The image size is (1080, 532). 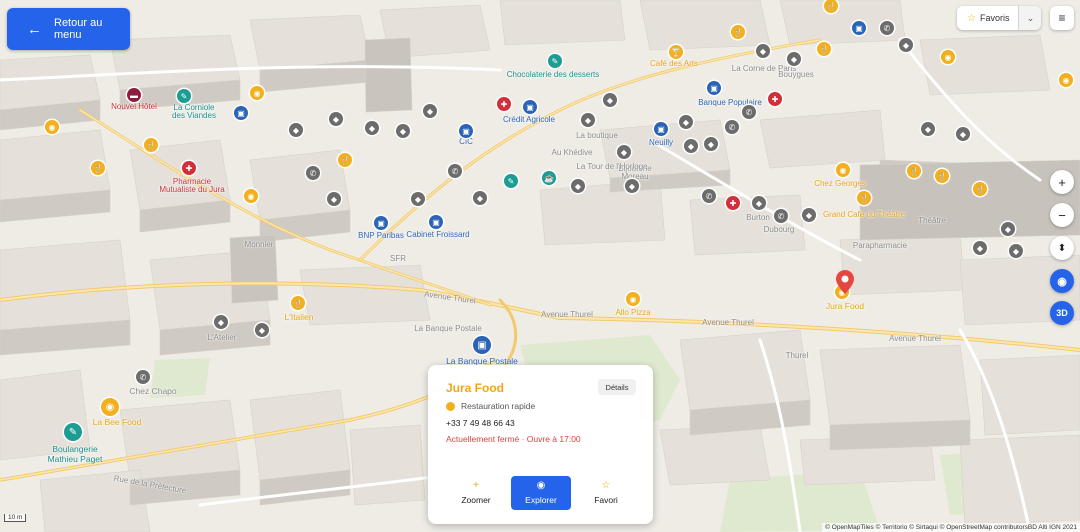 What do you see at coordinates (971, 18) in the screenshot?
I see `star-icon: ☆` at bounding box center [971, 18].